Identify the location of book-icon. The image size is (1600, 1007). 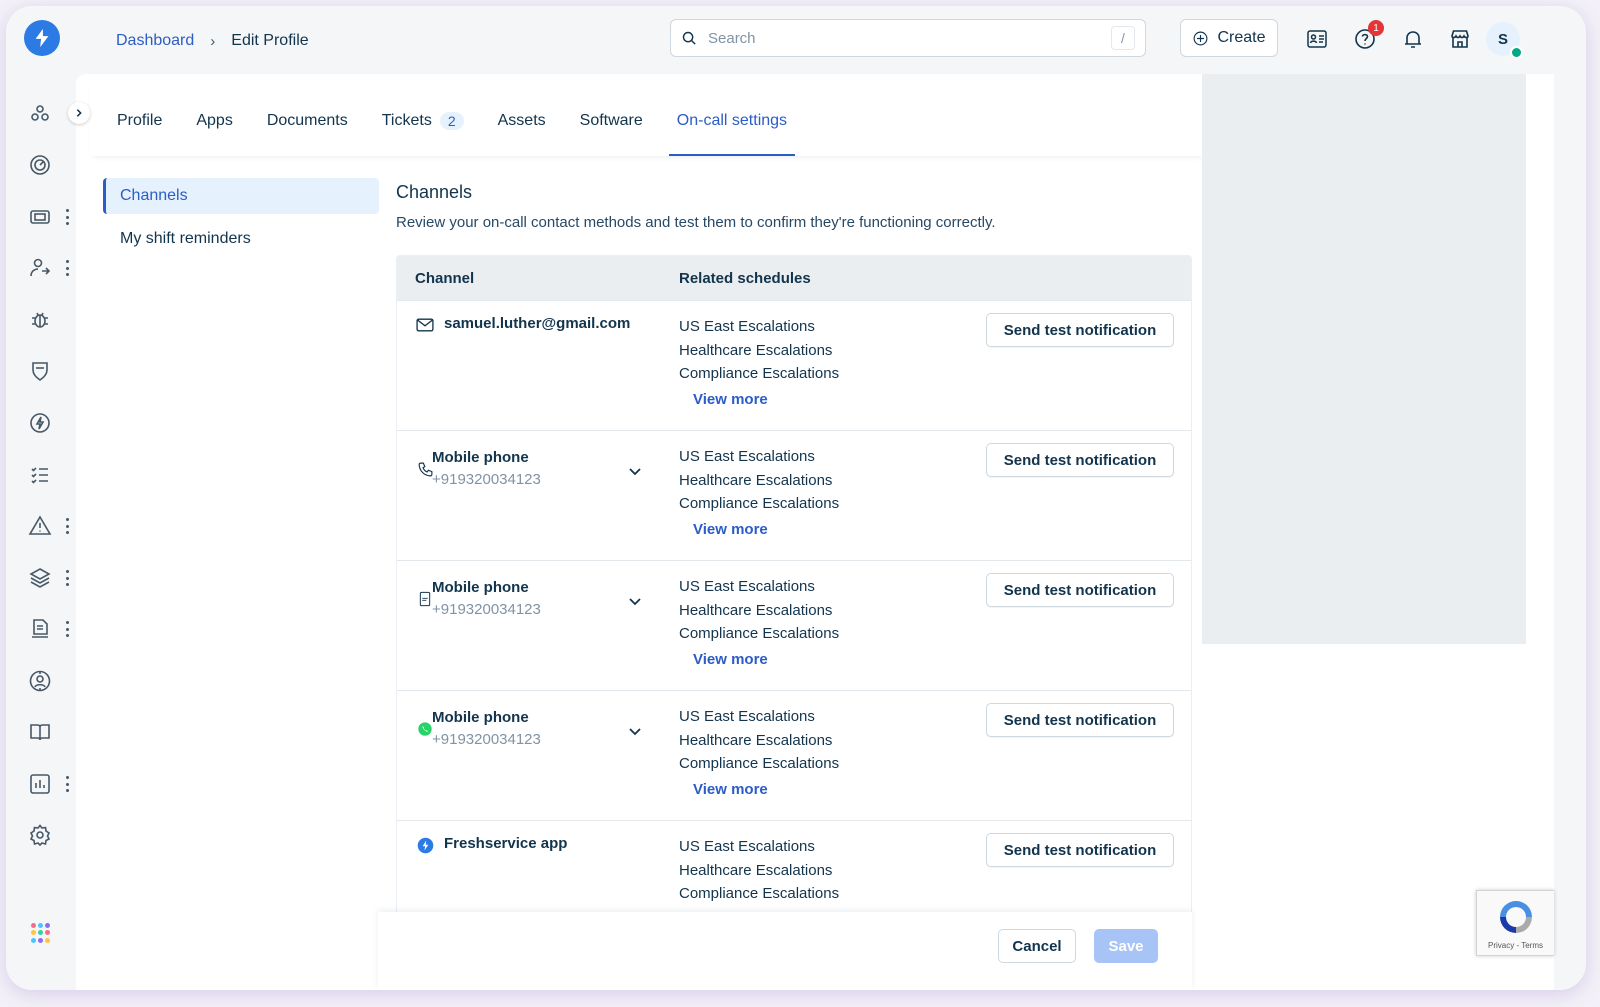
(40, 732).